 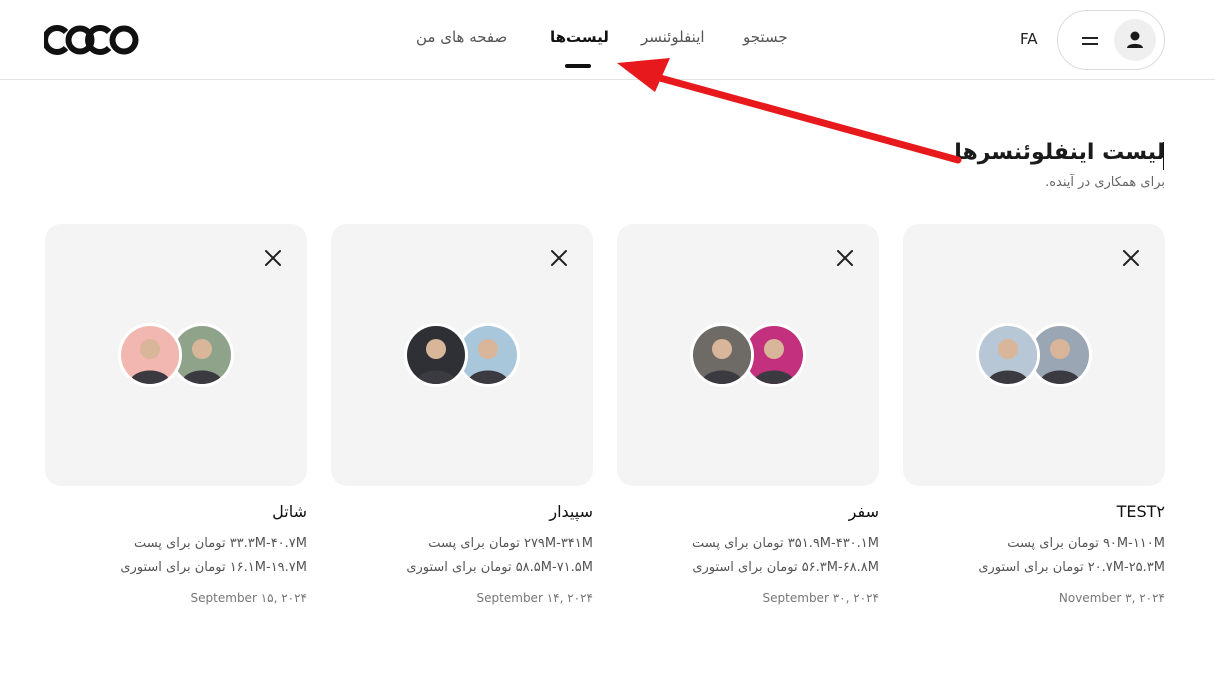 I want to click on text-cursor, so click(x=1163, y=156).